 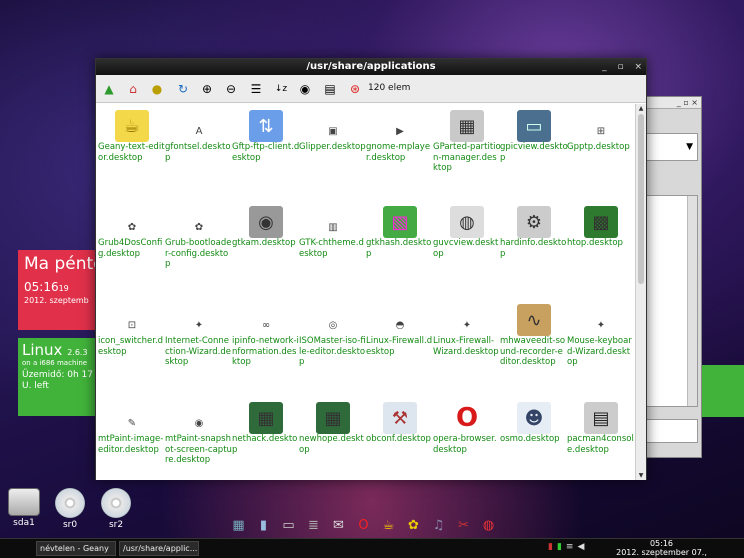 What do you see at coordinates (672, 301) in the screenshot?
I see `background-pane` at bounding box center [672, 301].